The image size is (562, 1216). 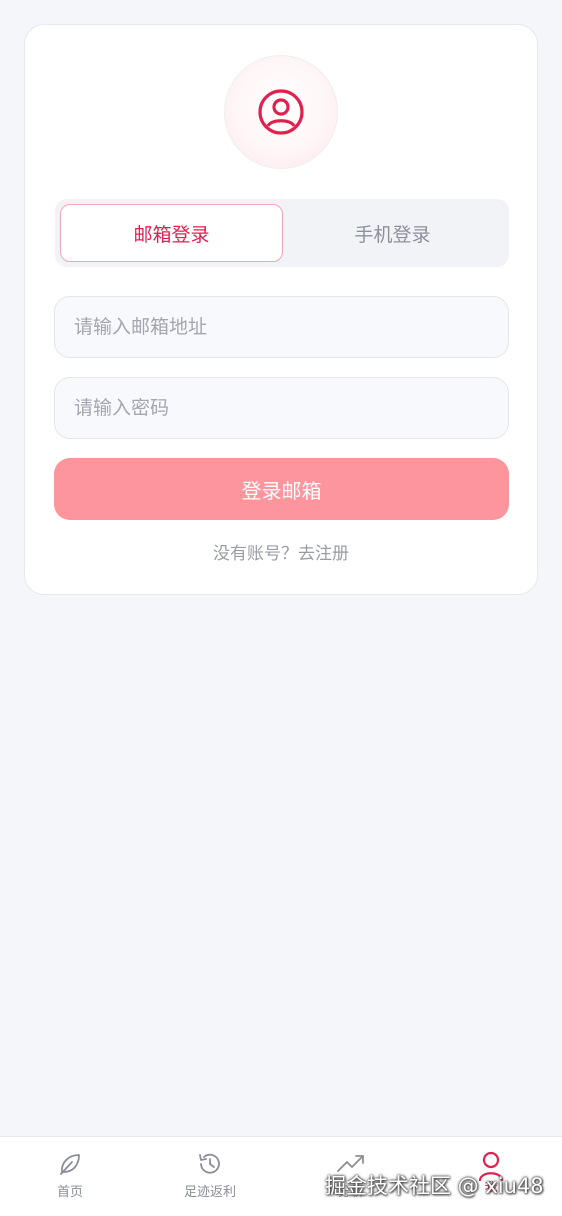 I want to click on history-icon, so click(x=209, y=1163).